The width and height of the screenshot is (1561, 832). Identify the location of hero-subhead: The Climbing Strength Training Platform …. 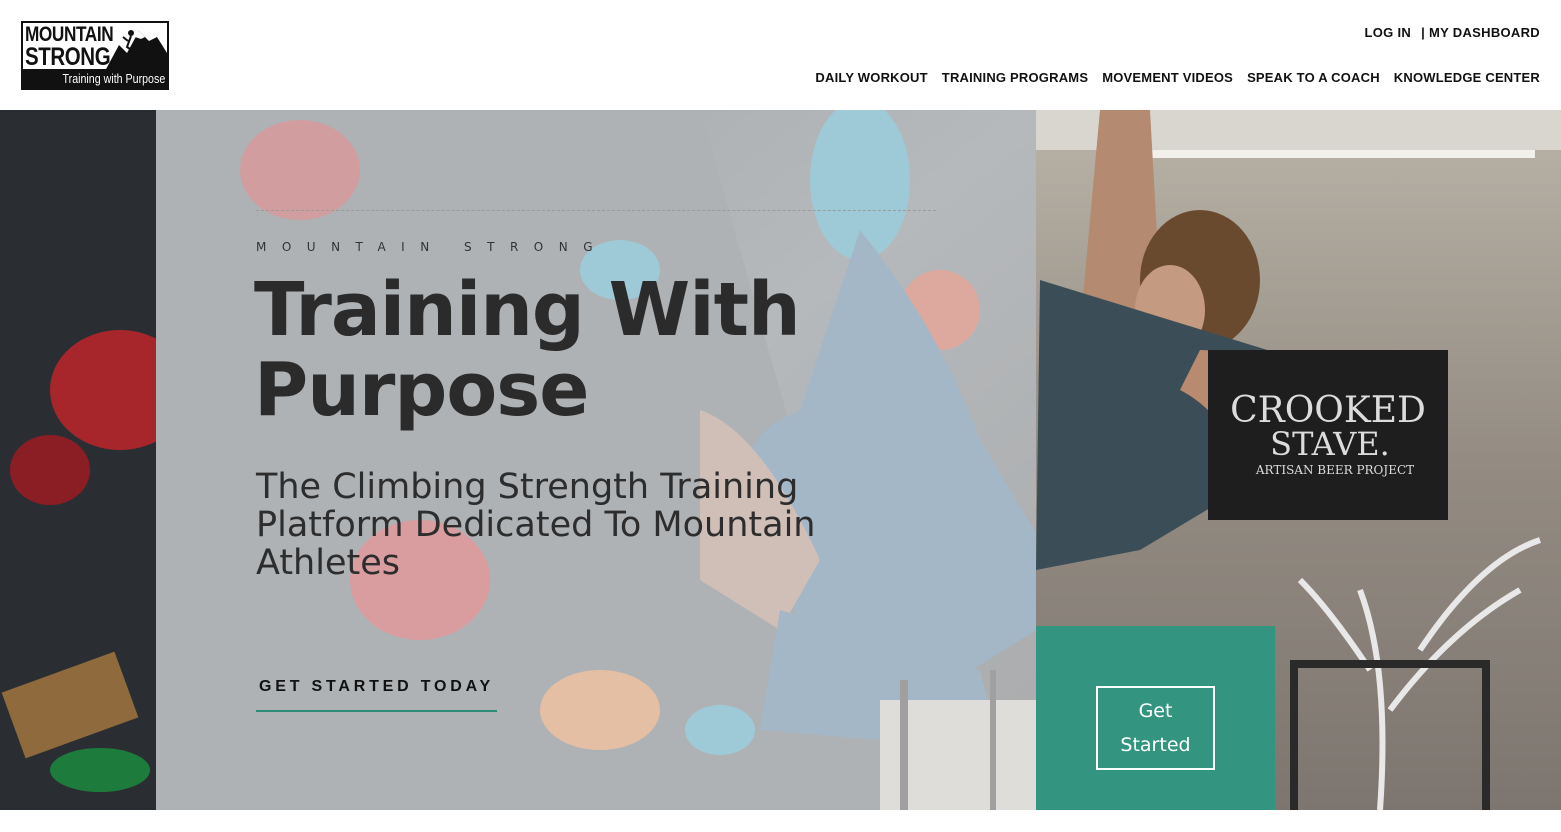
(536, 525).